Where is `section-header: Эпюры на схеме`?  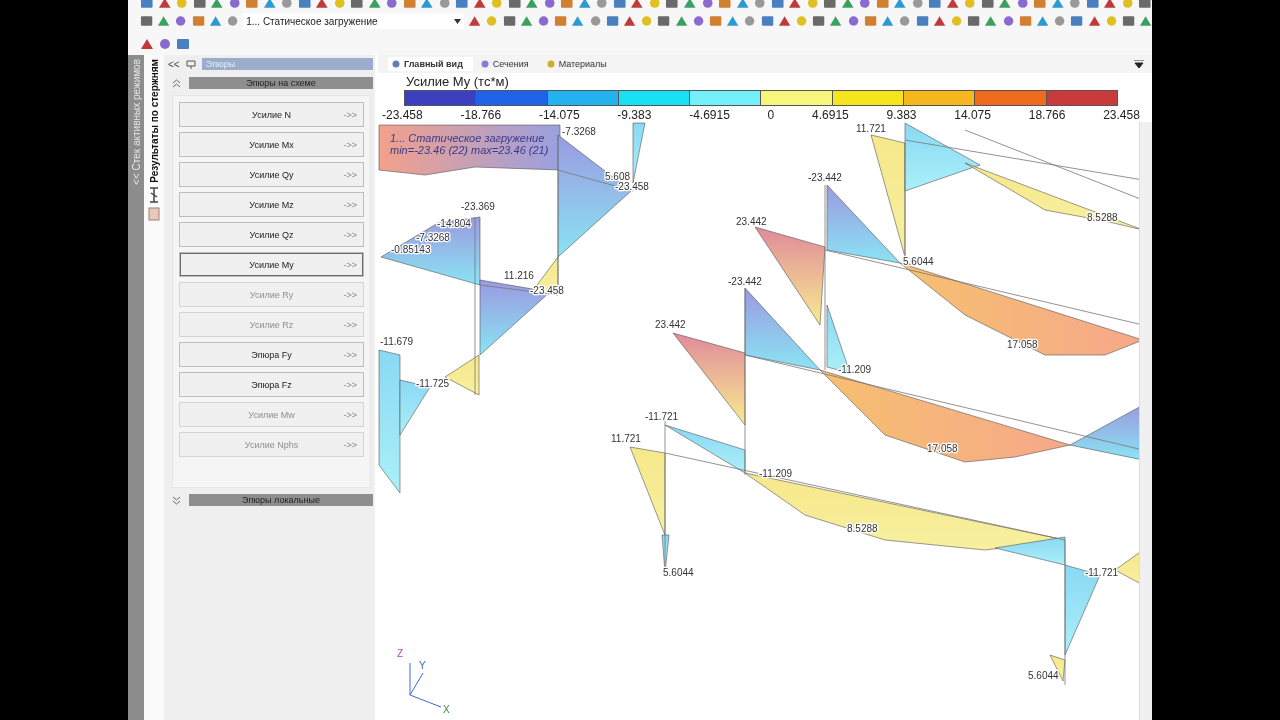
section-header: Эпюры на схеме is located at coordinates (281, 83).